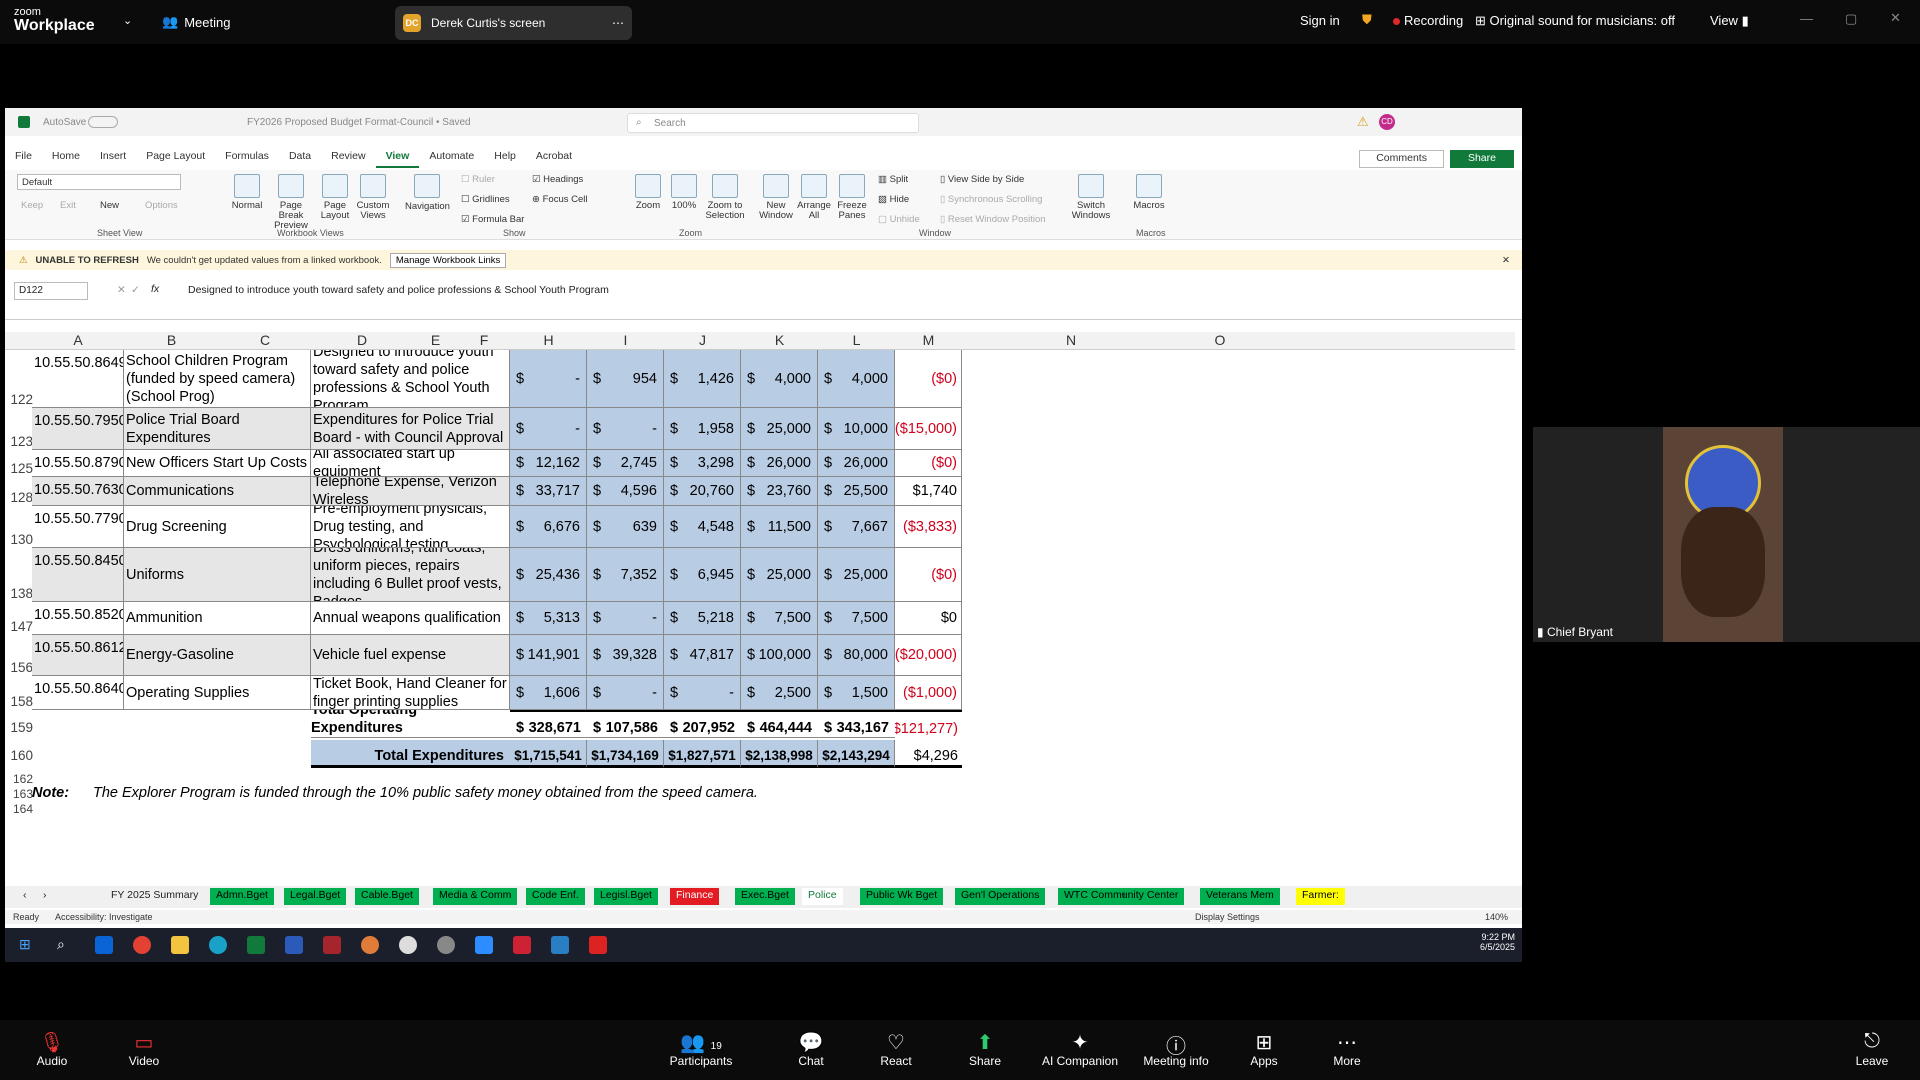  I want to click on focus-cell-button: ⊕ Focus Cell, so click(559, 199).